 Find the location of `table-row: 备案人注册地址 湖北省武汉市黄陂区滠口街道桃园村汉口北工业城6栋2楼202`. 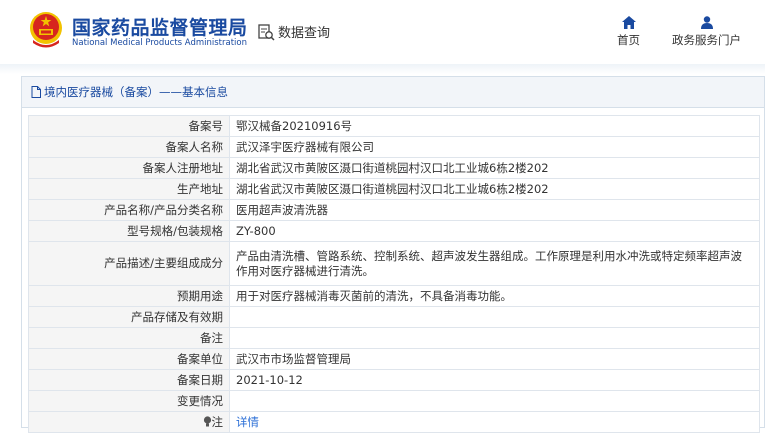

table-row: 备案人注册地址 湖北省武汉市黄陂区滠口街道桃园村汉口北工业城6栋2楼202 is located at coordinates (394, 168).